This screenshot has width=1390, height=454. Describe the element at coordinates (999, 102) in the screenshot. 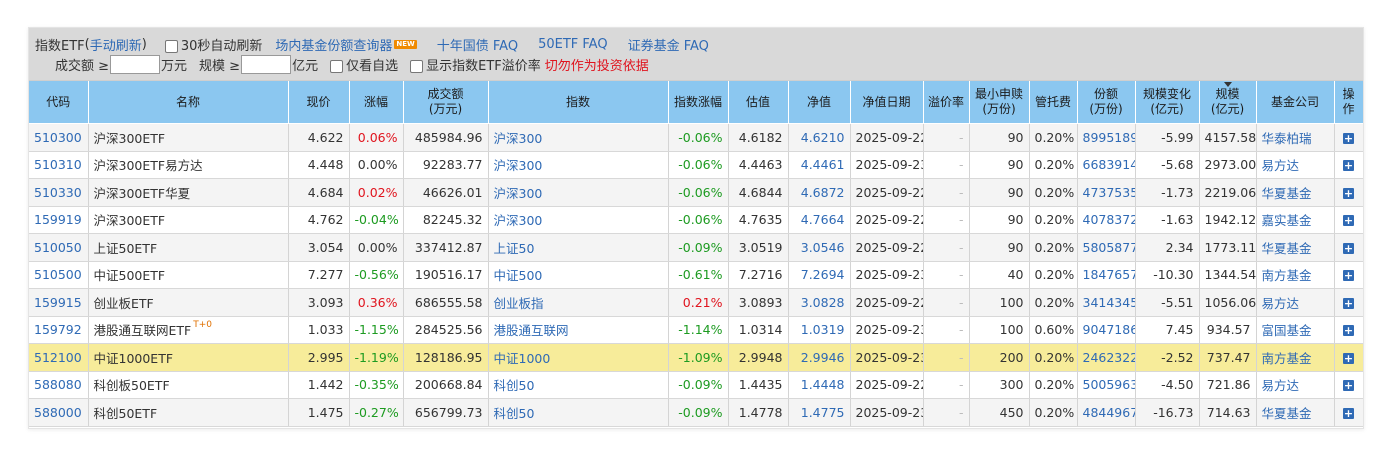

I see `col-min-sub-header: 最小申赎 (万份)` at that location.